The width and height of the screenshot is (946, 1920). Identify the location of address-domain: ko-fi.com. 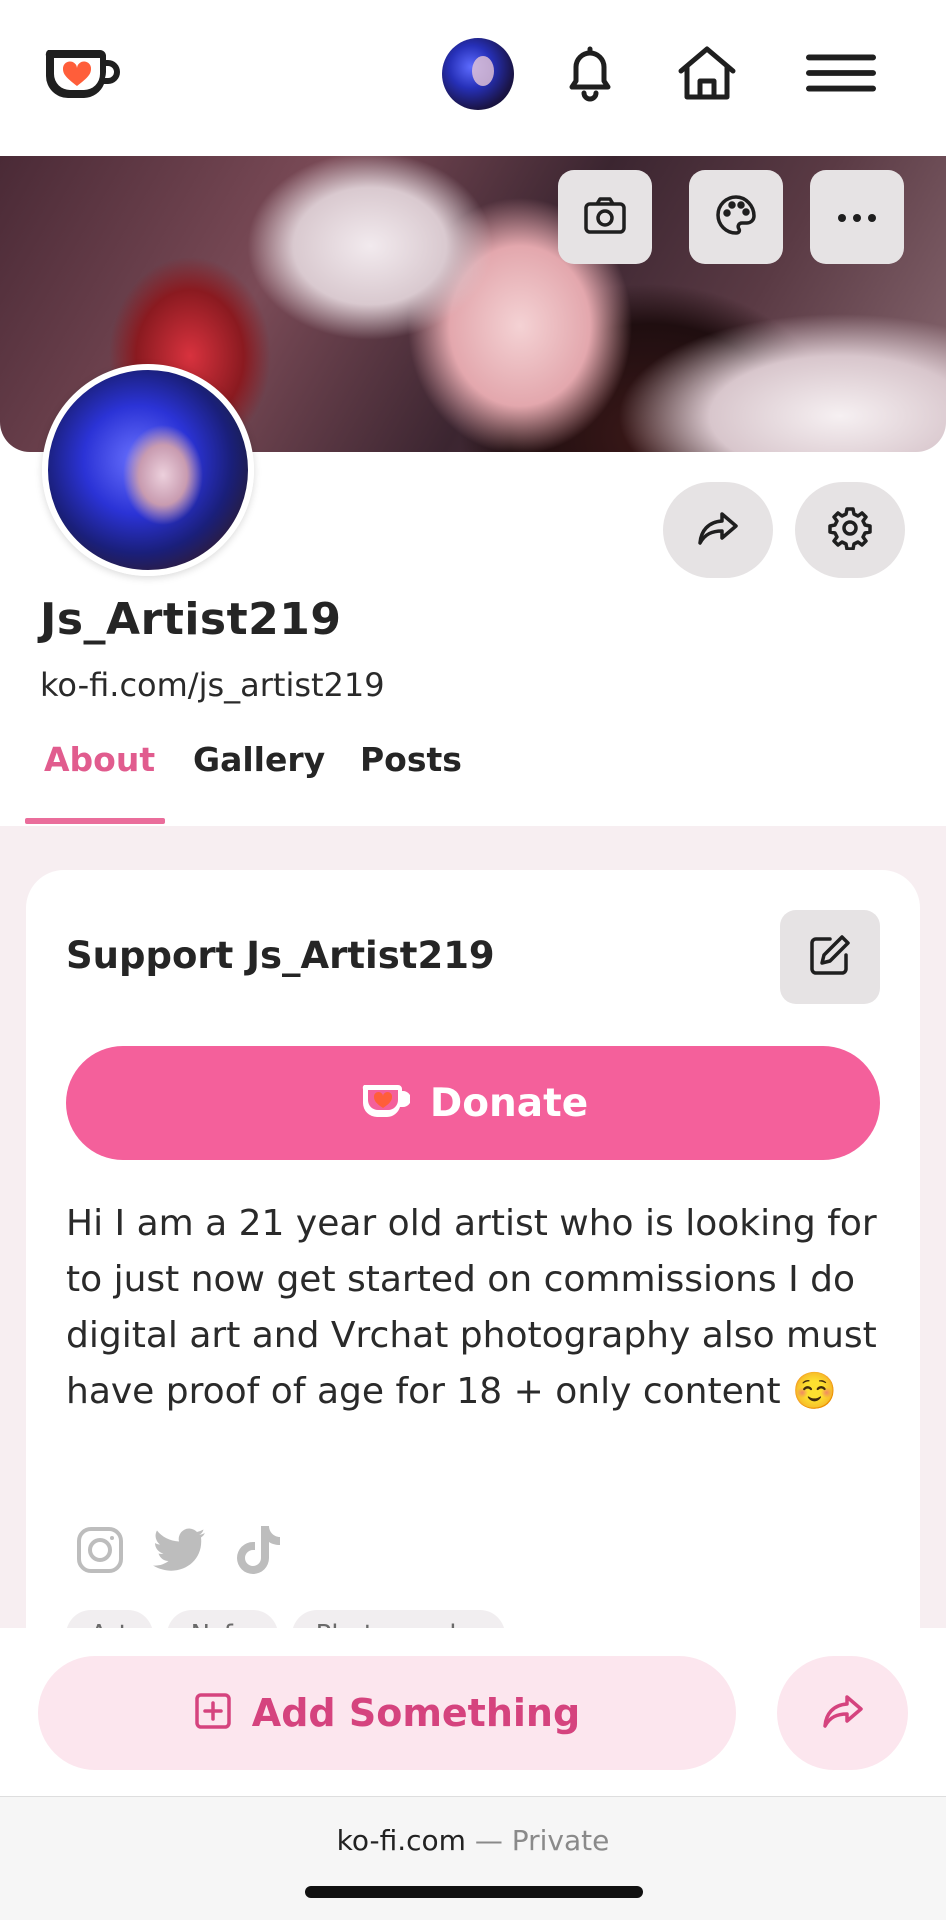
(401, 1840).